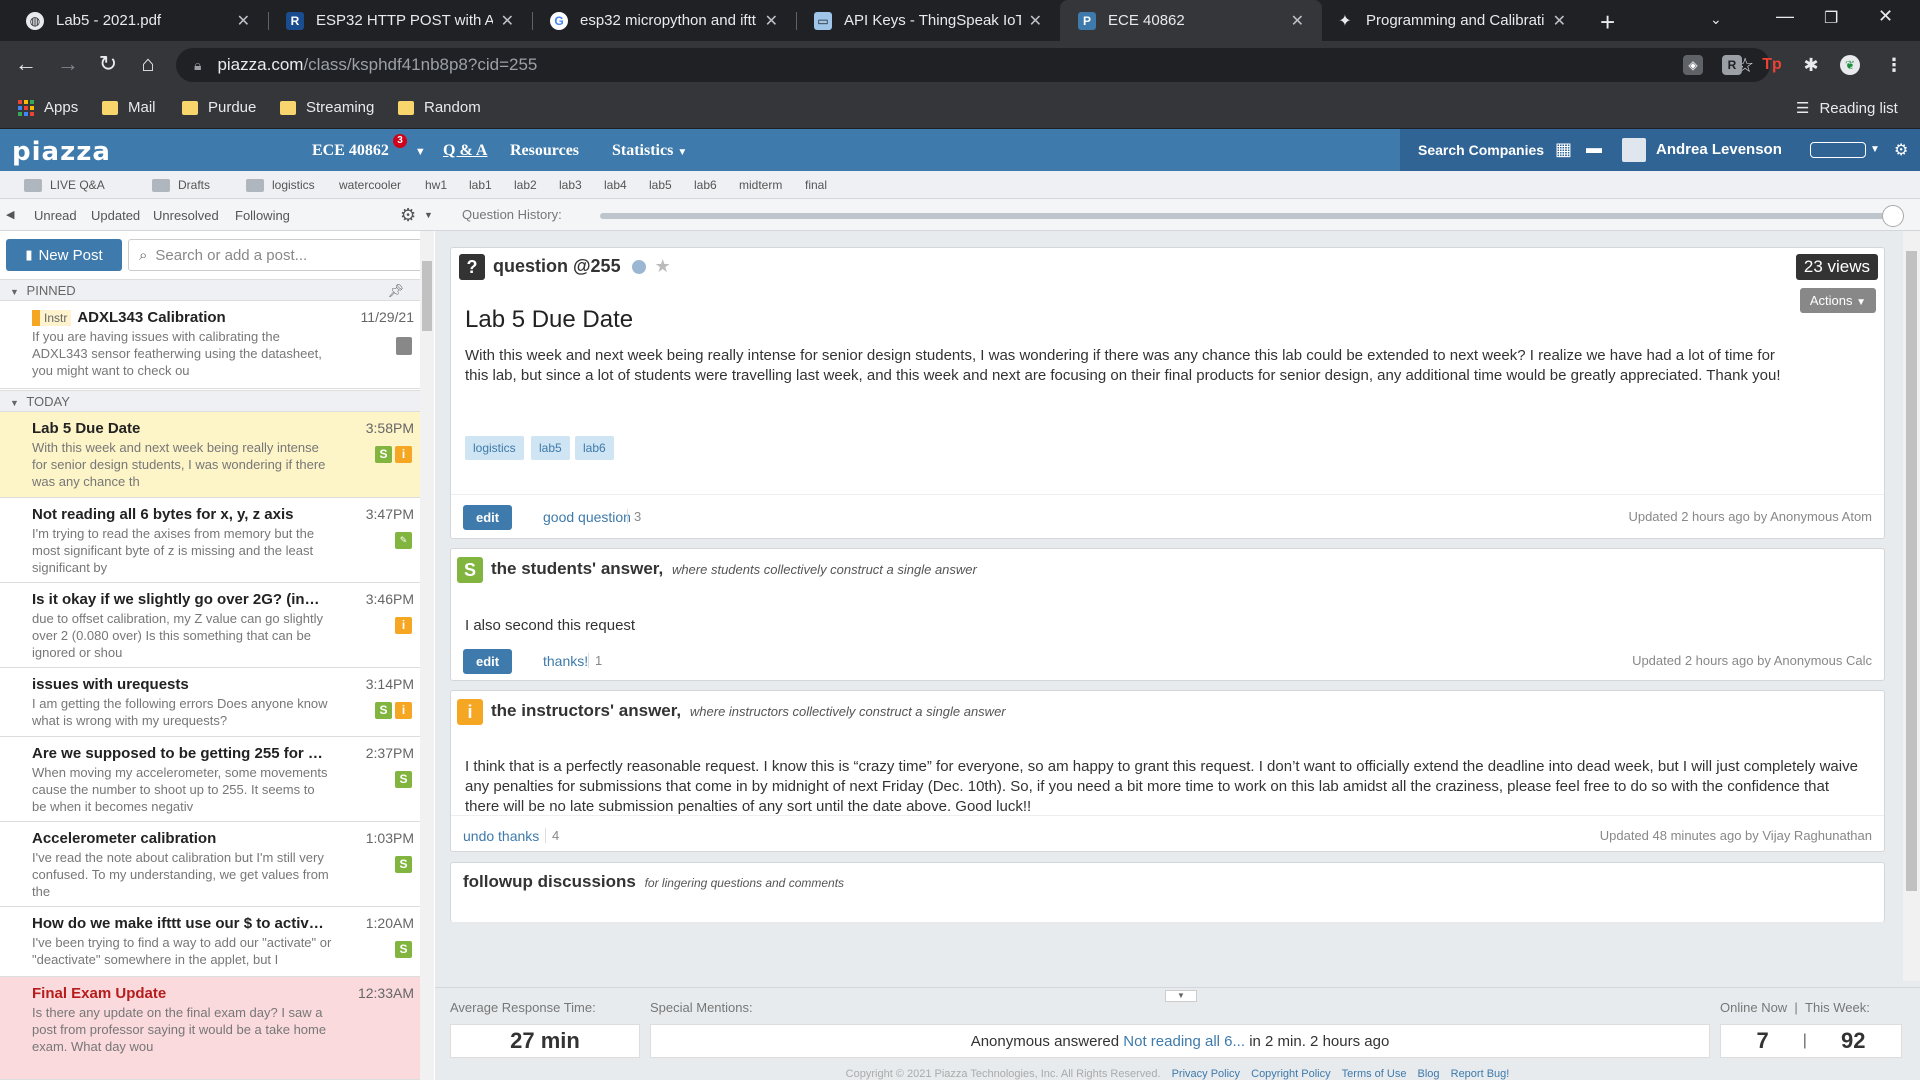 The width and height of the screenshot is (1920, 1080). I want to click on calendar-icon: ▦, so click(1563, 149).